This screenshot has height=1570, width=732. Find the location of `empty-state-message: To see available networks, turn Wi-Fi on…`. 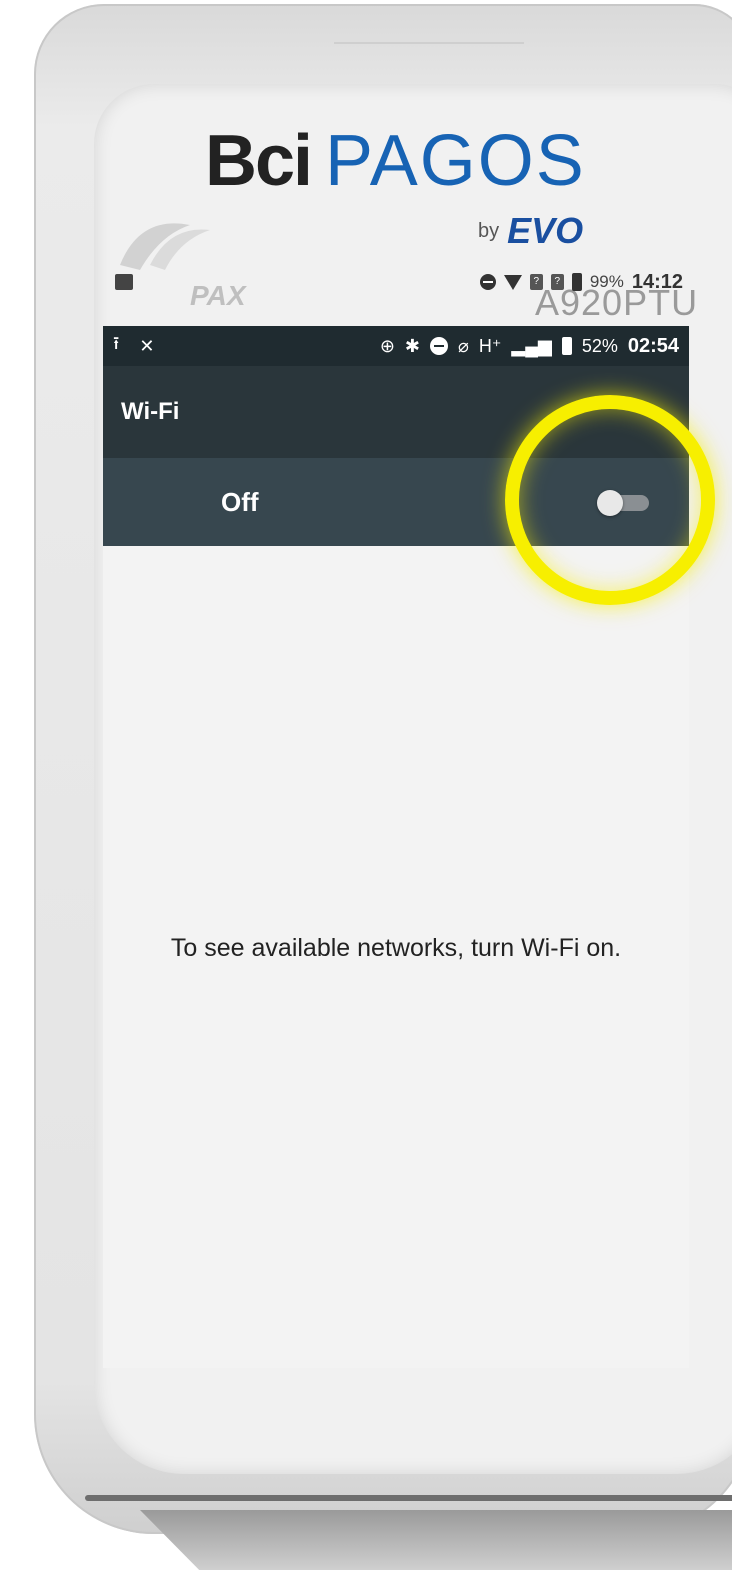

empty-state-message: To see available networks, turn Wi-Fi on… is located at coordinates (396, 948).